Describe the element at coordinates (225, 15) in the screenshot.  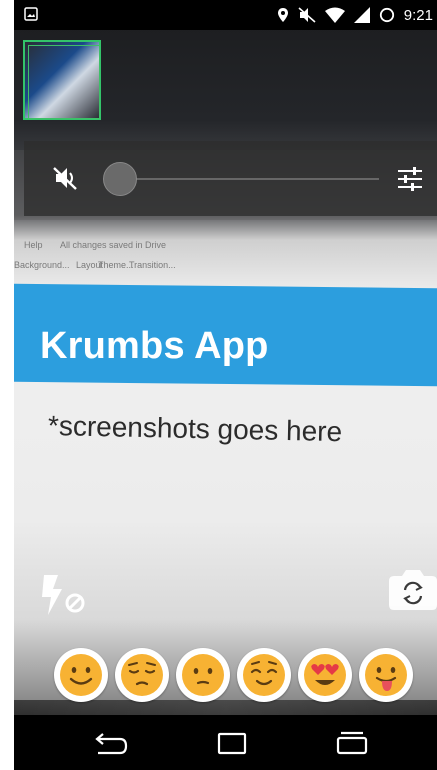
I see `status-bar: 9:21` at that location.